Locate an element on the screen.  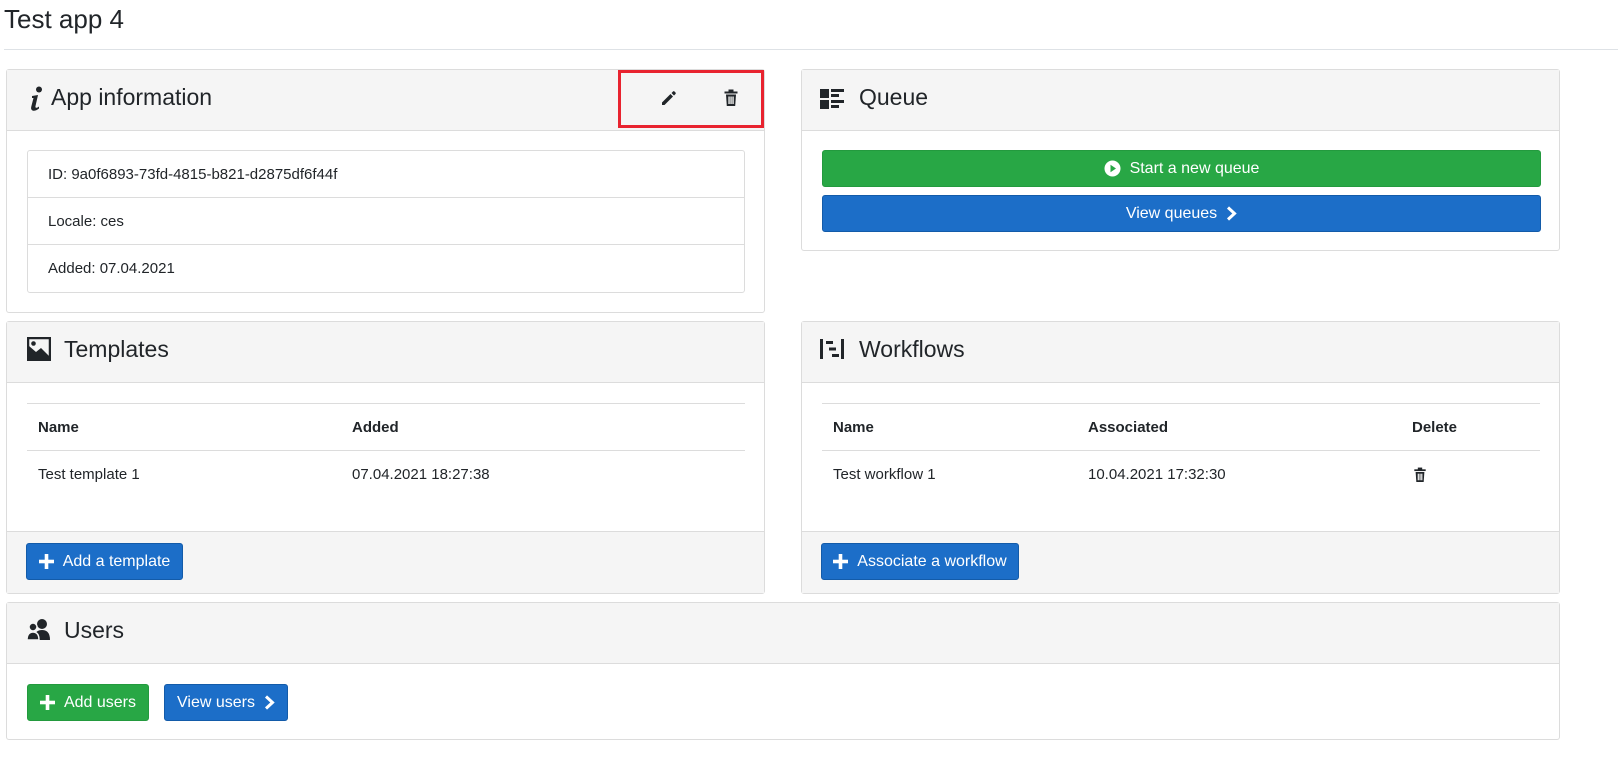
app-locale-item: Locale: ces is located at coordinates (386, 221).